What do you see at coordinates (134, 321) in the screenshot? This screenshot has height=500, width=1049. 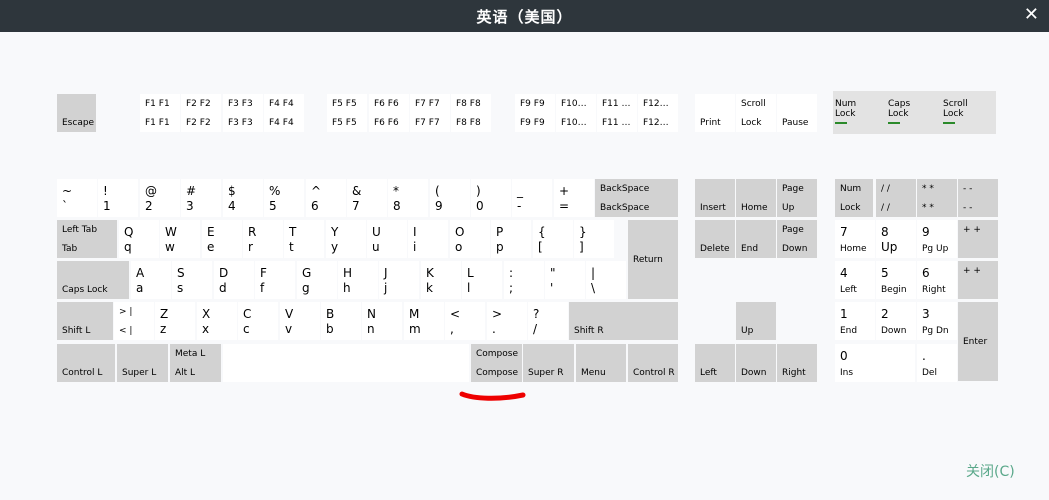 I see `key-less: > | < |` at bounding box center [134, 321].